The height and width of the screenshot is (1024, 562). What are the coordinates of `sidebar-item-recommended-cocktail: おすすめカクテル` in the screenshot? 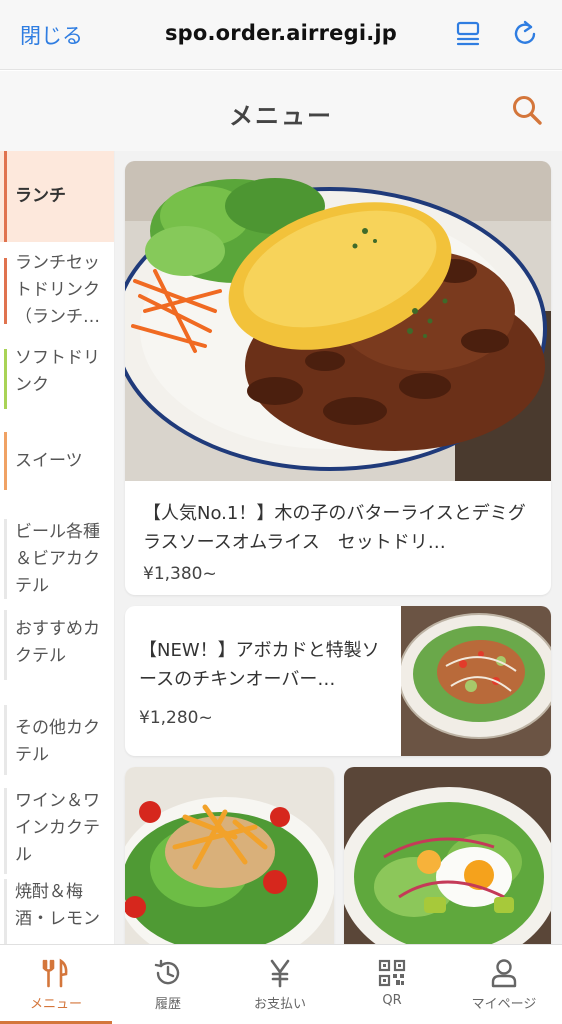 It's located at (57, 651).